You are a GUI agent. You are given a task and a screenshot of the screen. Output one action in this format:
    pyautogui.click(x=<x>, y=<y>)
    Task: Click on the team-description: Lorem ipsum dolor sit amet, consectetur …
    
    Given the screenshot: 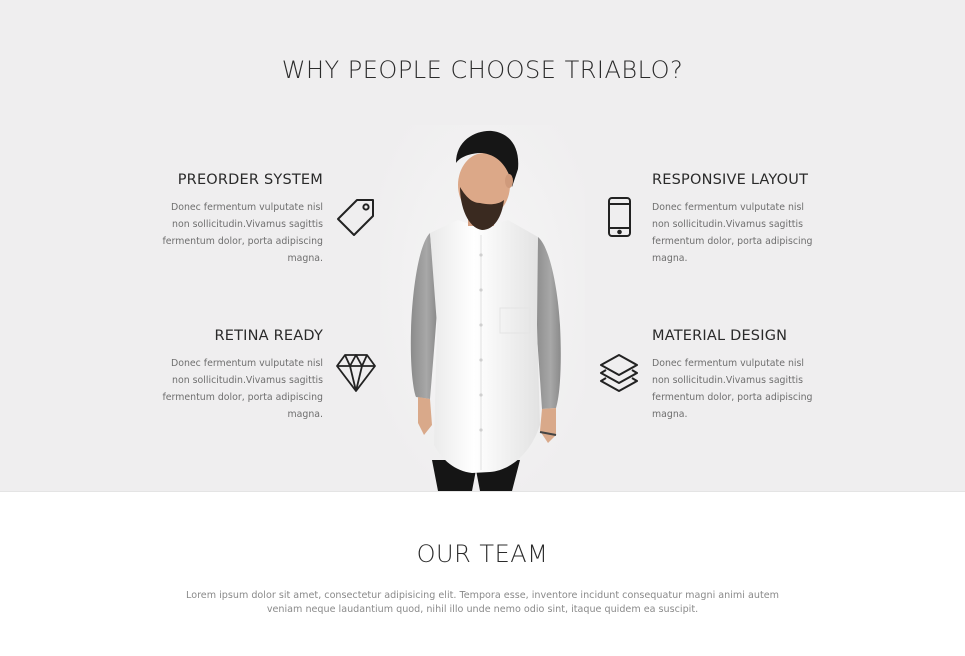 What is the action you would take?
    pyautogui.click(x=482, y=602)
    